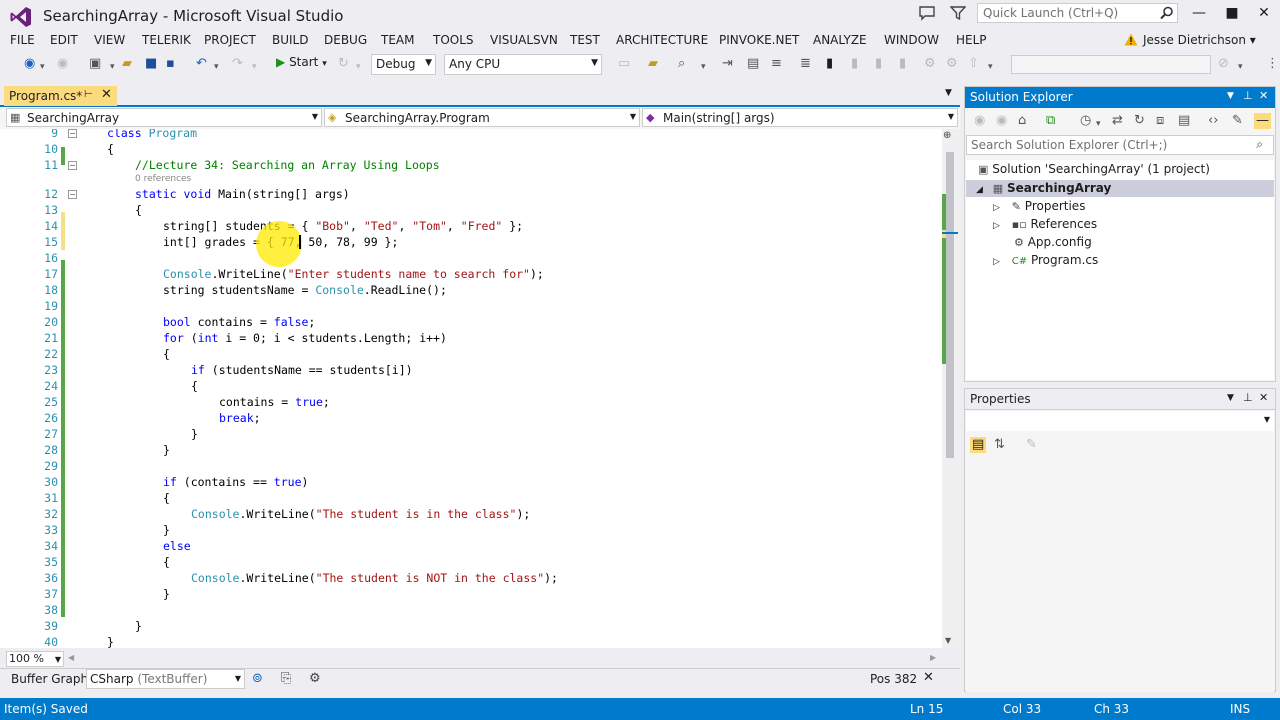 The height and width of the screenshot is (720, 1280). Describe the element at coordinates (164, 117) in the screenshot. I see `project-dropdown: ▦ SearchingArray ▼` at that location.